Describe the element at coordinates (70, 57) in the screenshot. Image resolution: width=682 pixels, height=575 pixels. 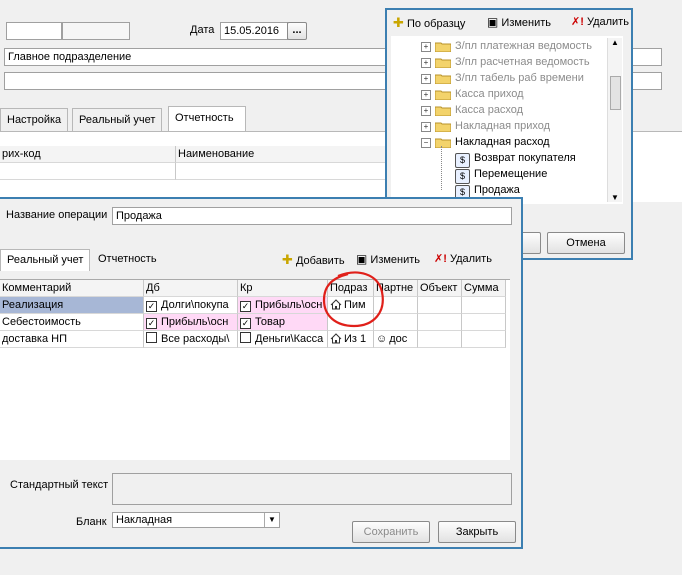
I see `subdivision-value: Главное подразделение` at that location.